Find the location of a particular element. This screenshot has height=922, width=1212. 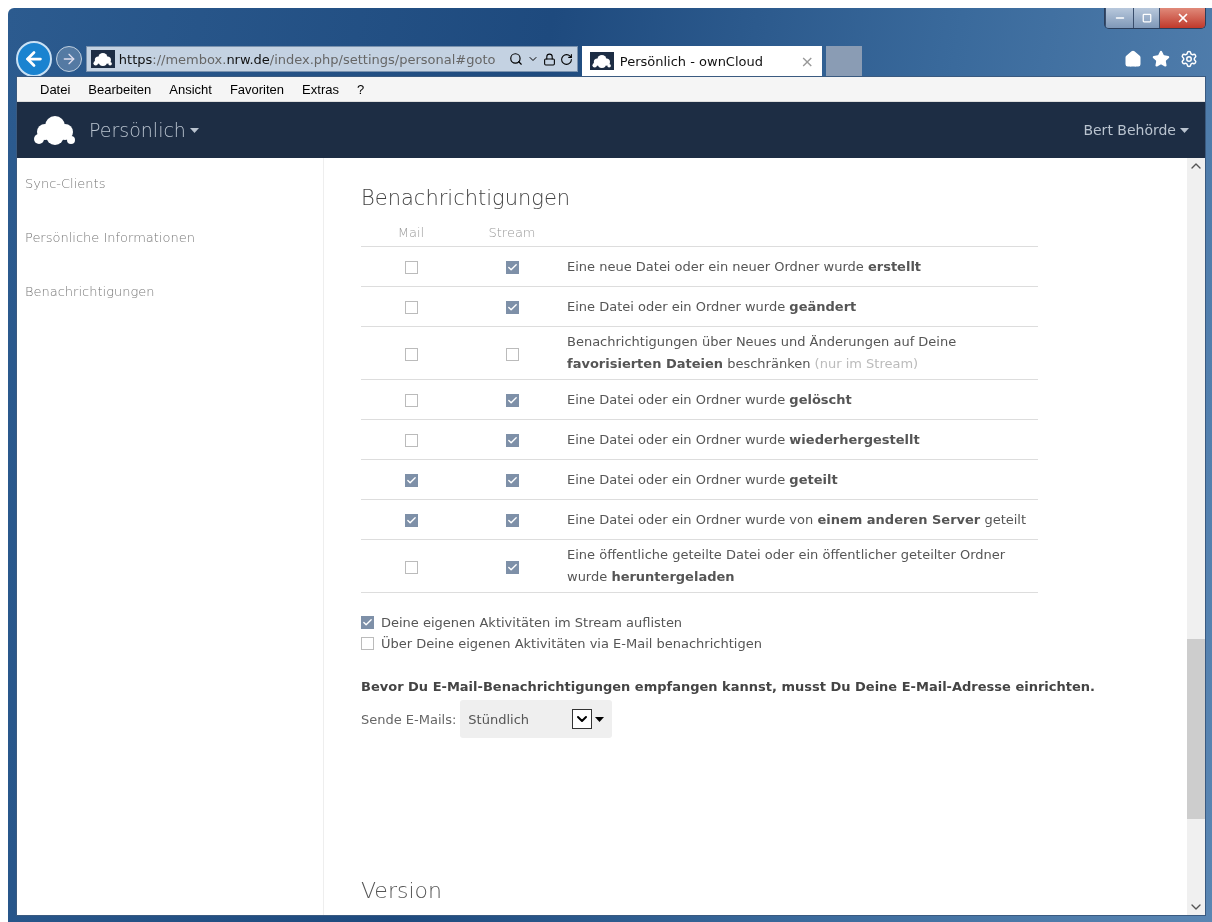

sidebar-item: Persönliche Informationen is located at coordinates (170, 257).